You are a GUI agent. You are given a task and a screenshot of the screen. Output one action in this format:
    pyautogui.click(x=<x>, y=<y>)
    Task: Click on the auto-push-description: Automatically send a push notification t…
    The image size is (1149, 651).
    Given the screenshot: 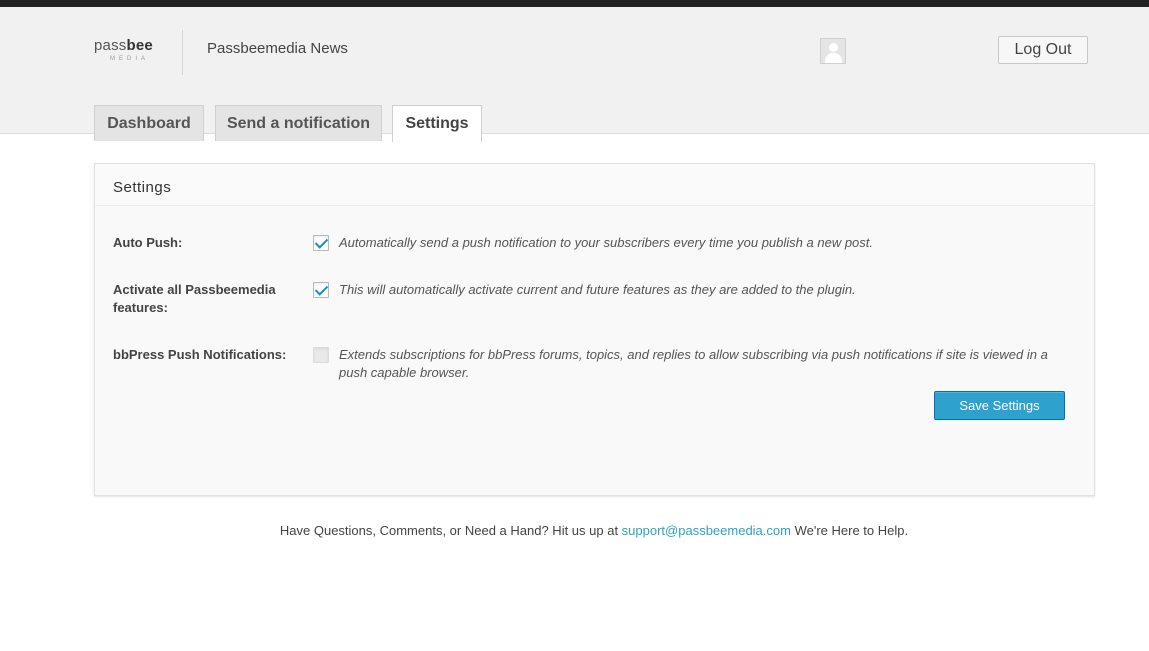 What is the action you would take?
    pyautogui.click(x=606, y=242)
    